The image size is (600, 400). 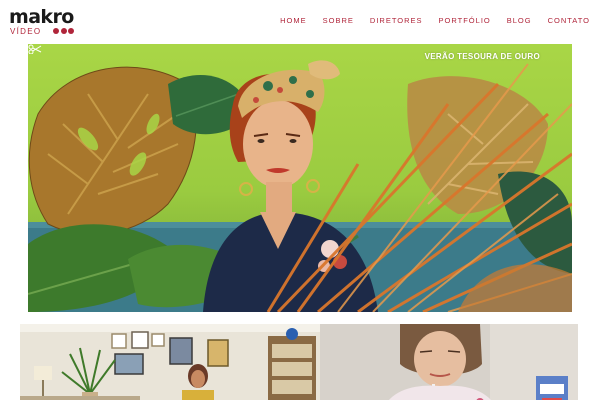 I want to click on nav-item-diretores: DIRETORES, so click(x=396, y=21).